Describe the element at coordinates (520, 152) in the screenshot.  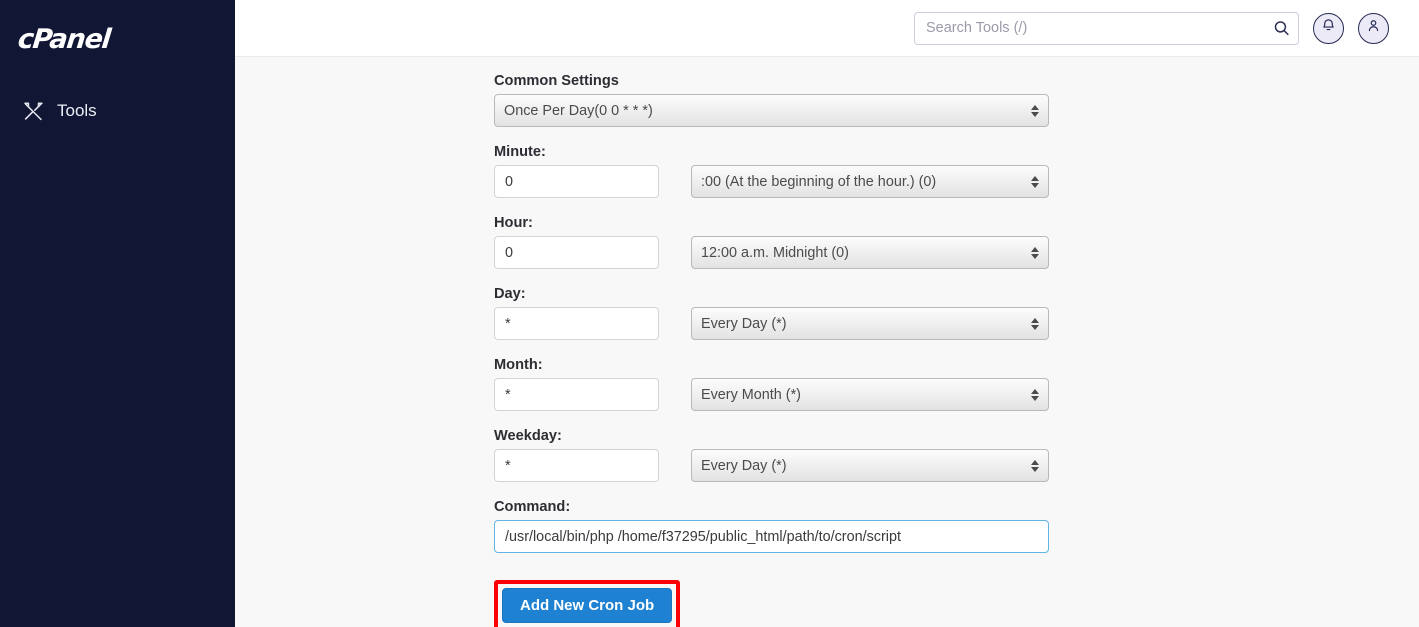
I see `minute-label: Minute:` at that location.